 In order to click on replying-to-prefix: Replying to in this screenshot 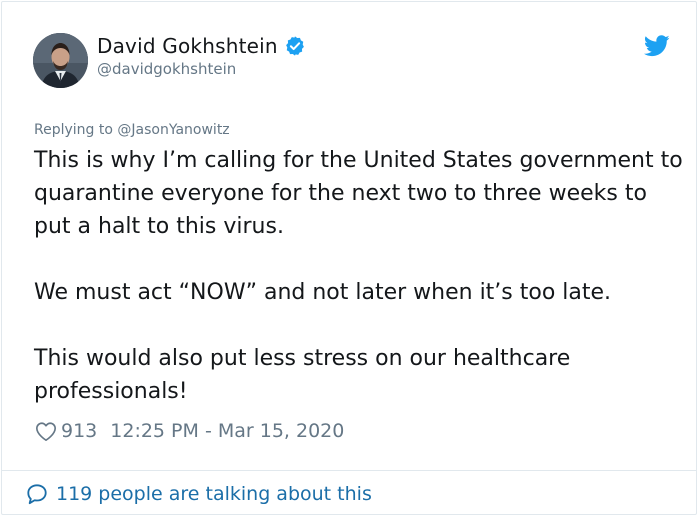, I will do `click(76, 130)`.